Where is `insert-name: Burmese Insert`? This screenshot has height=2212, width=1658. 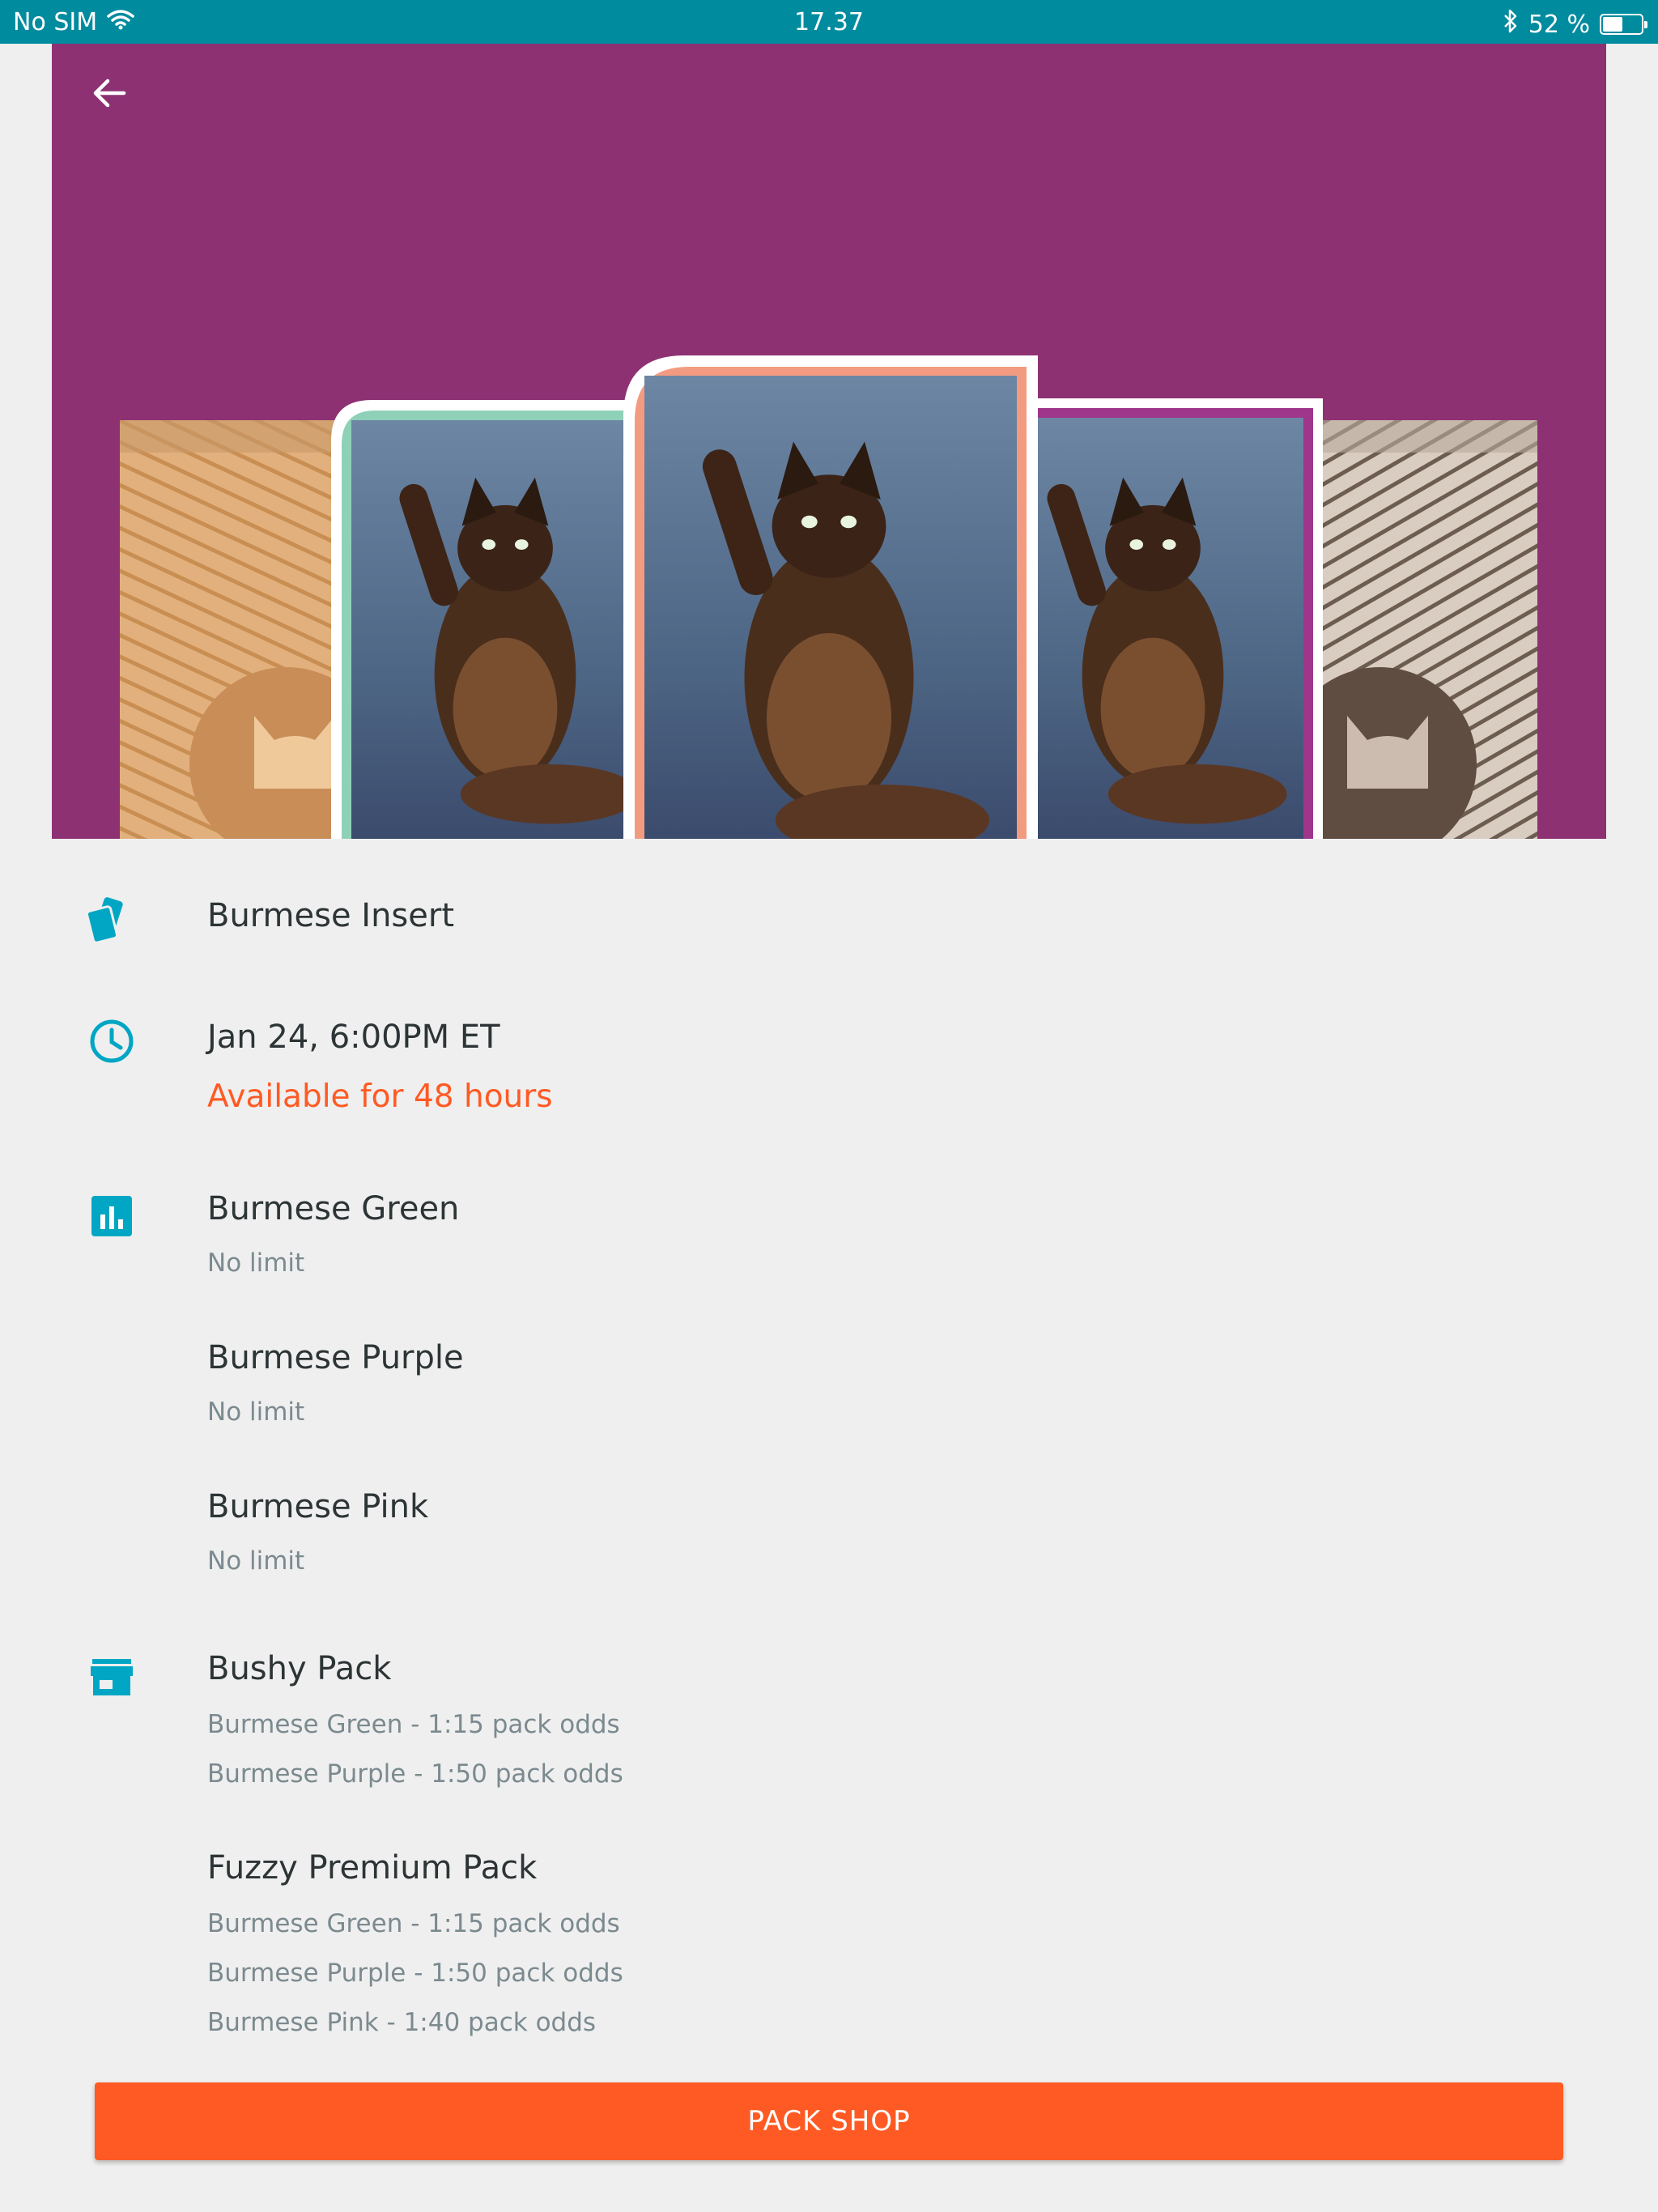 insert-name: Burmese Insert is located at coordinates (330, 916).